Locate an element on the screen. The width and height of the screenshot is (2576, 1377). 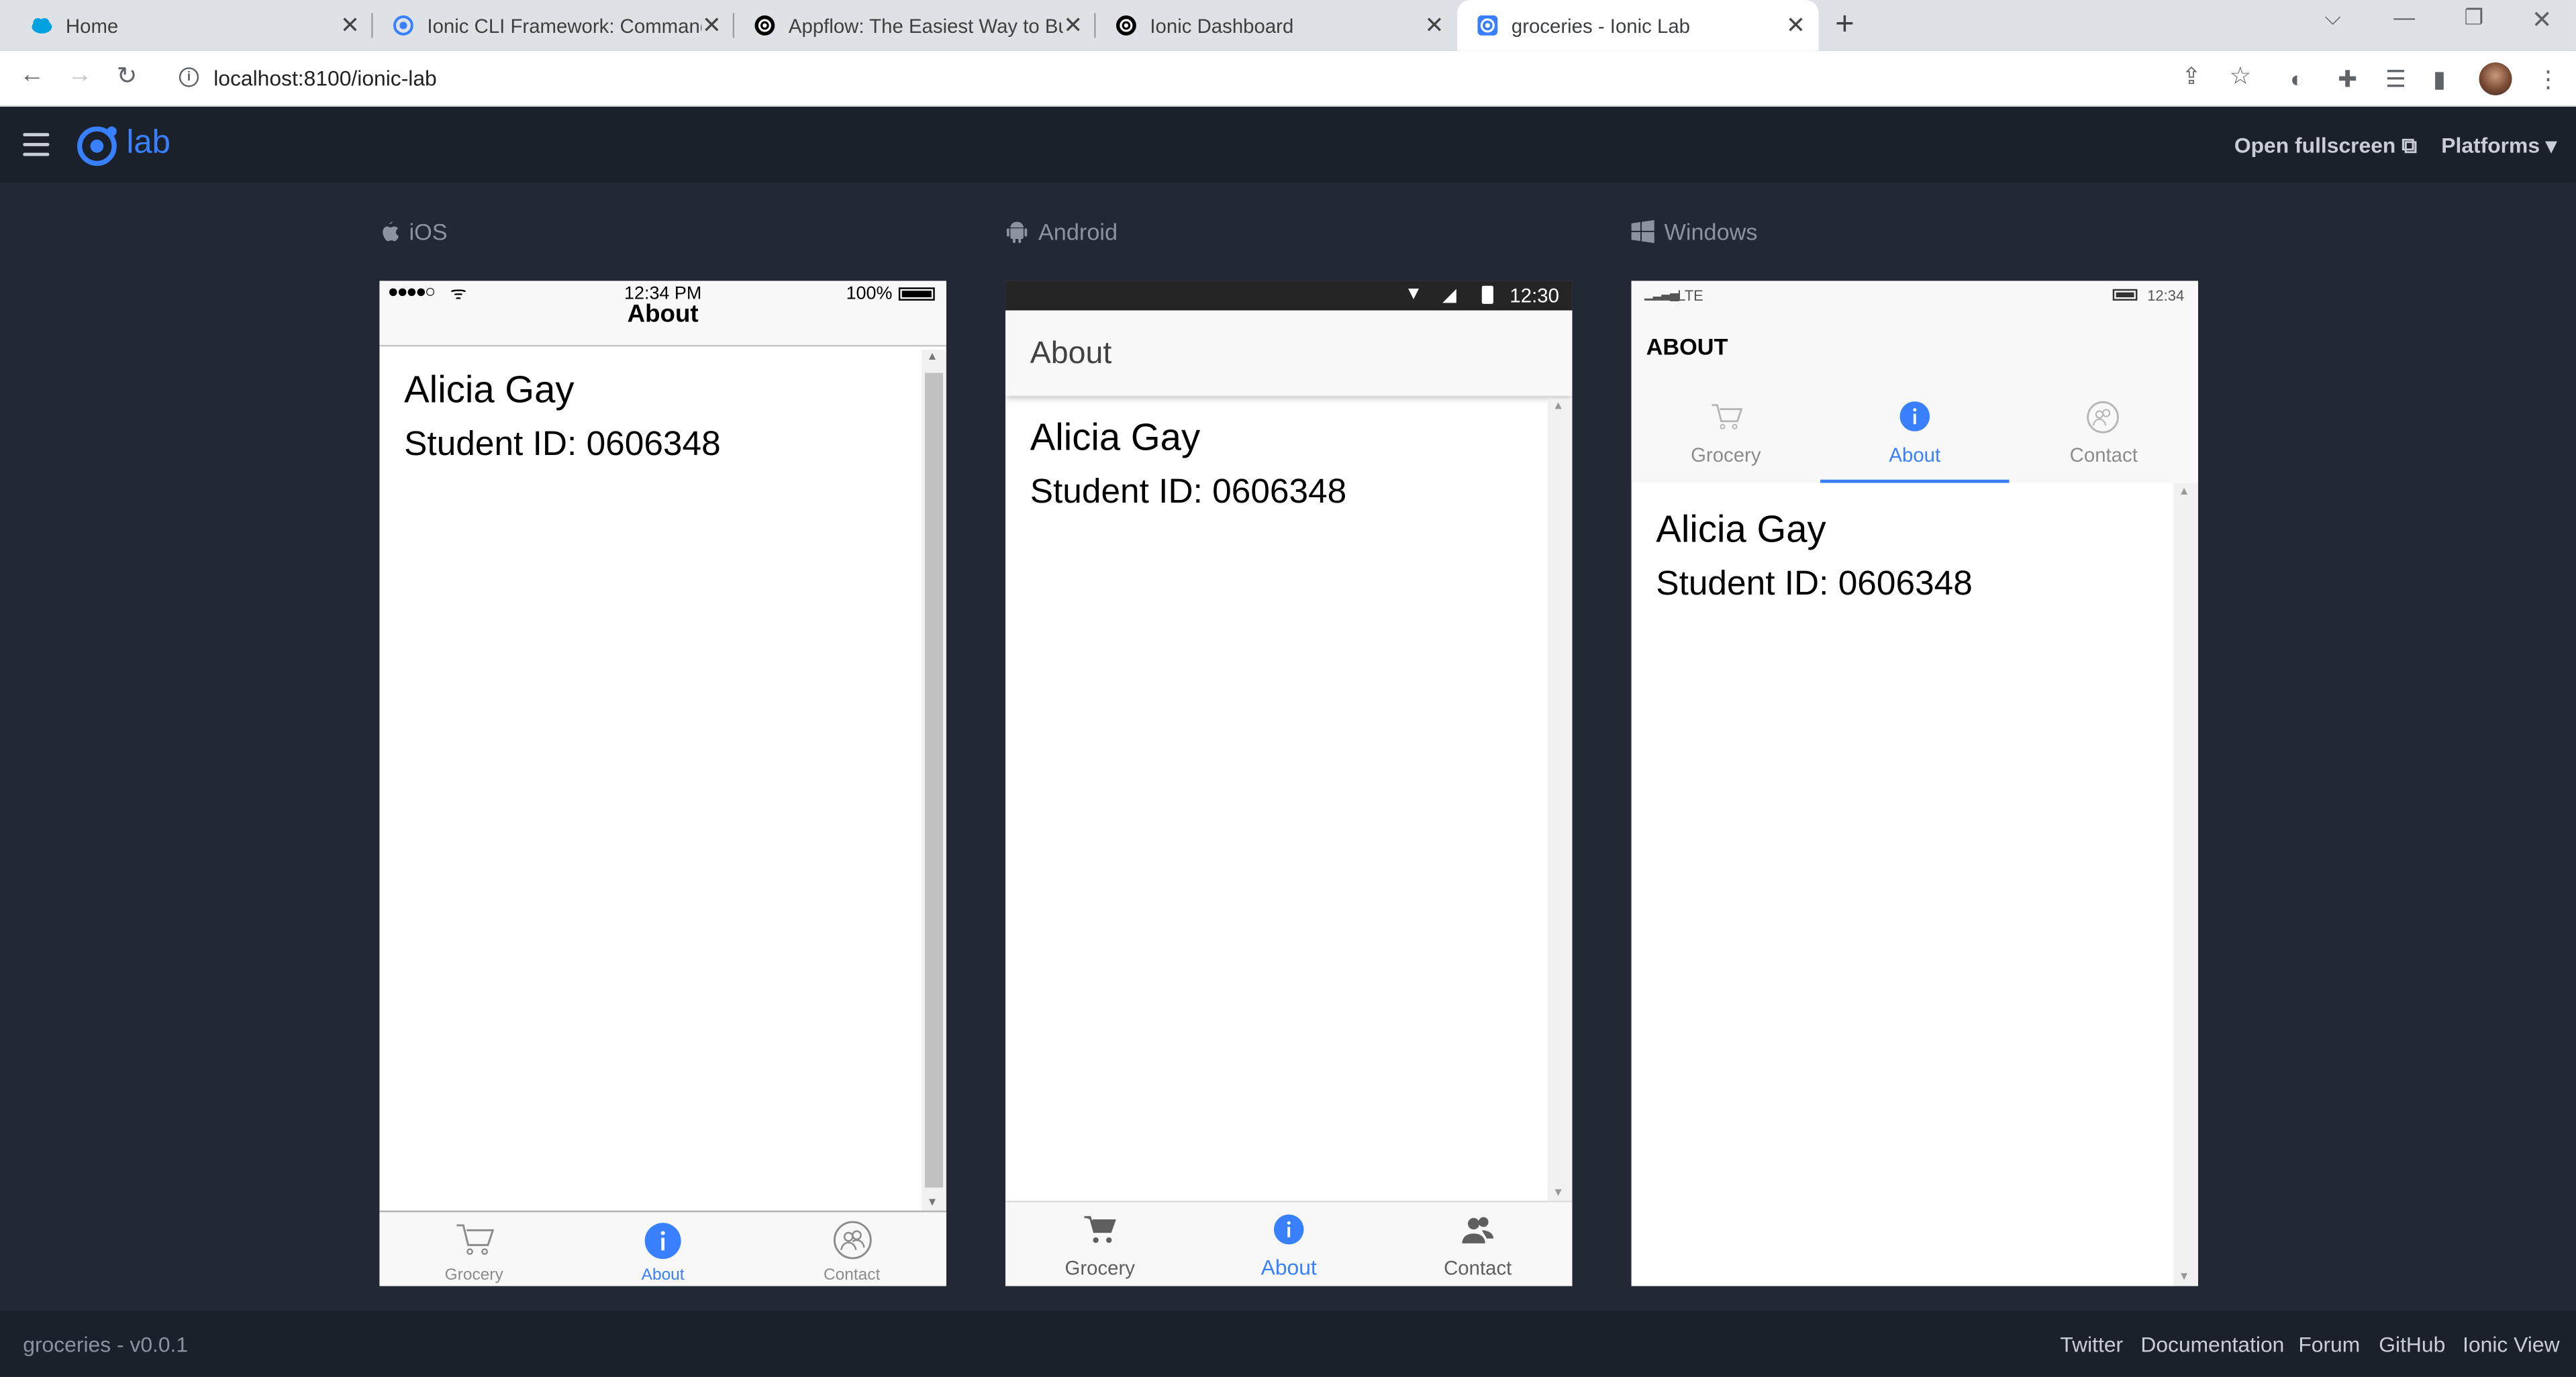
android-page-title: About is located at coordinates (1071, 354).